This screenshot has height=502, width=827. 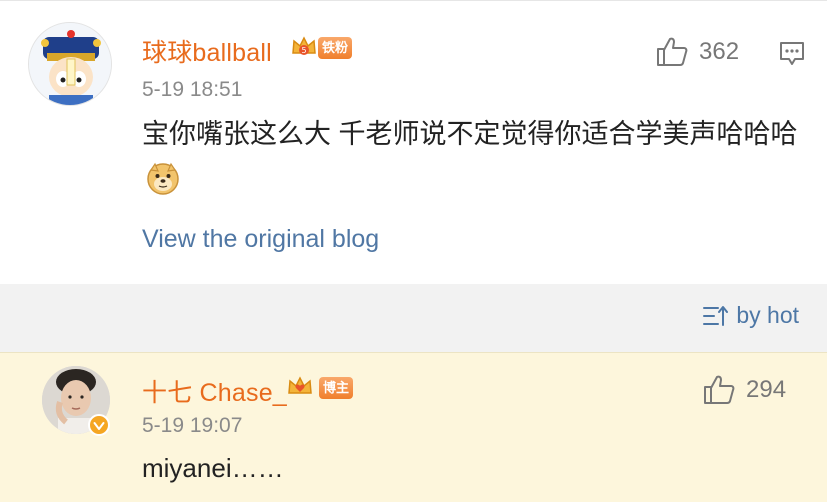 I want to click on verified-badge-icon, so click(x=99, y=425).